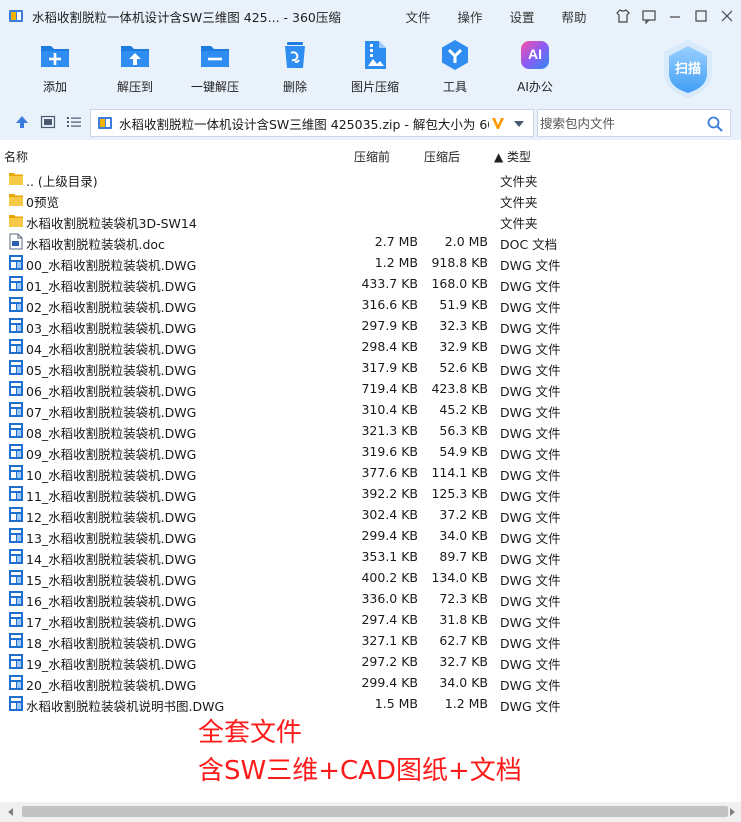 Image resolution: width=741 pixels, height=822 pixels. I want to click on file-row: 14_水稻收割脱粒装袋机.DWG 353.1 KB 89.7 KB DWG 文件, so click(370, 556).